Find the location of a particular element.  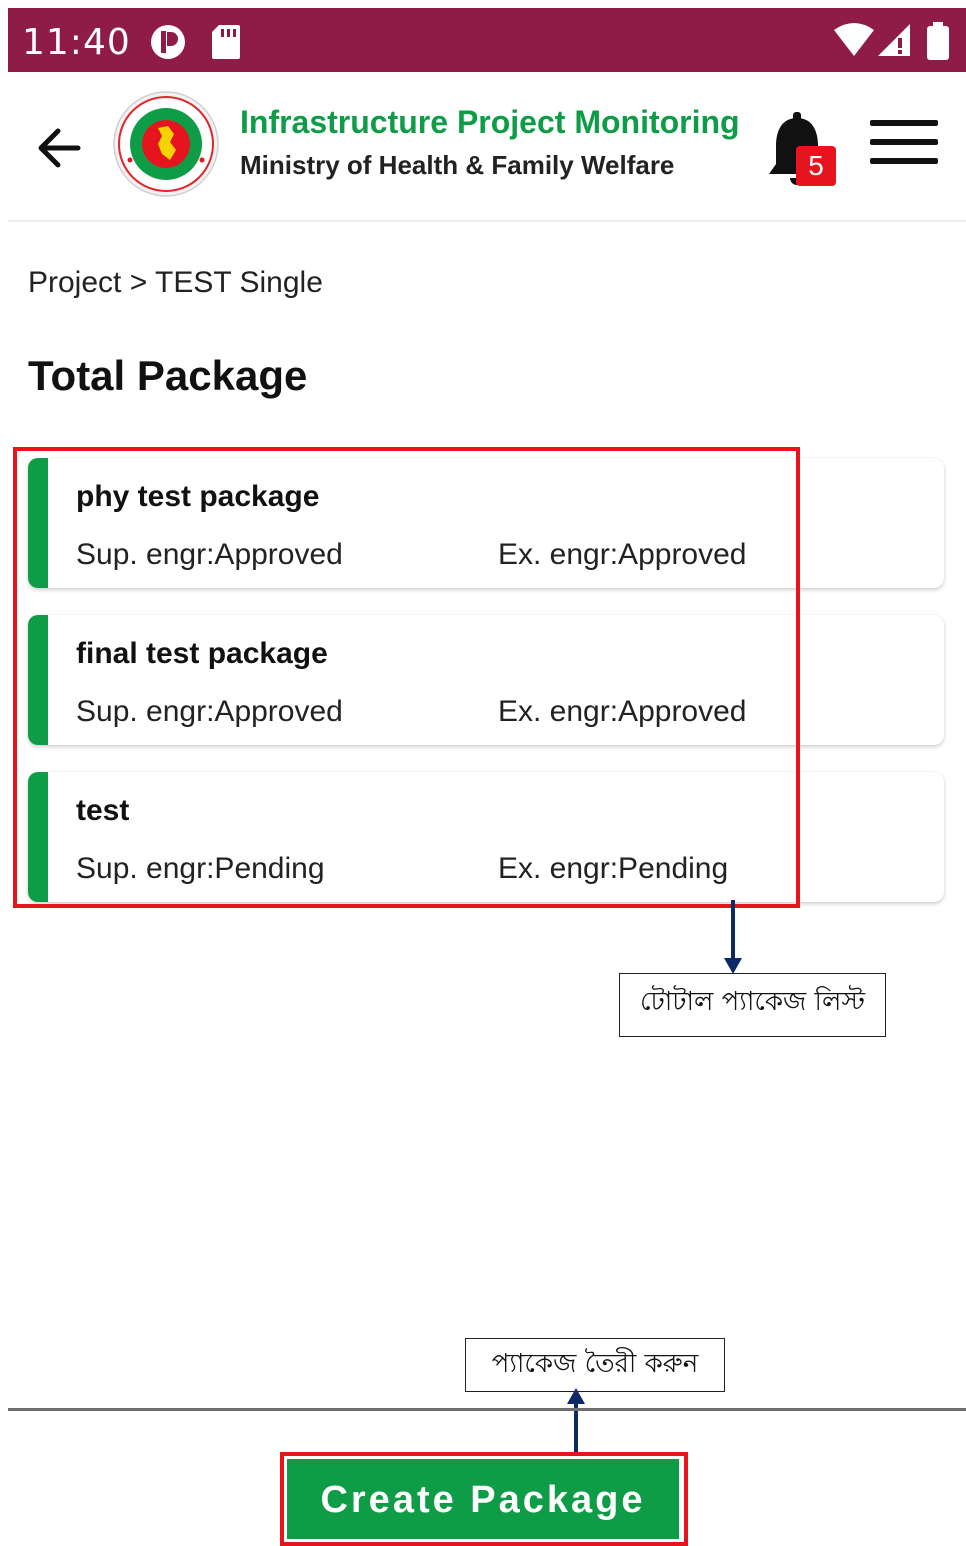

create-callout-label: প্যাকেজ তৈরী করুন is located at coordinates (595, 1365).